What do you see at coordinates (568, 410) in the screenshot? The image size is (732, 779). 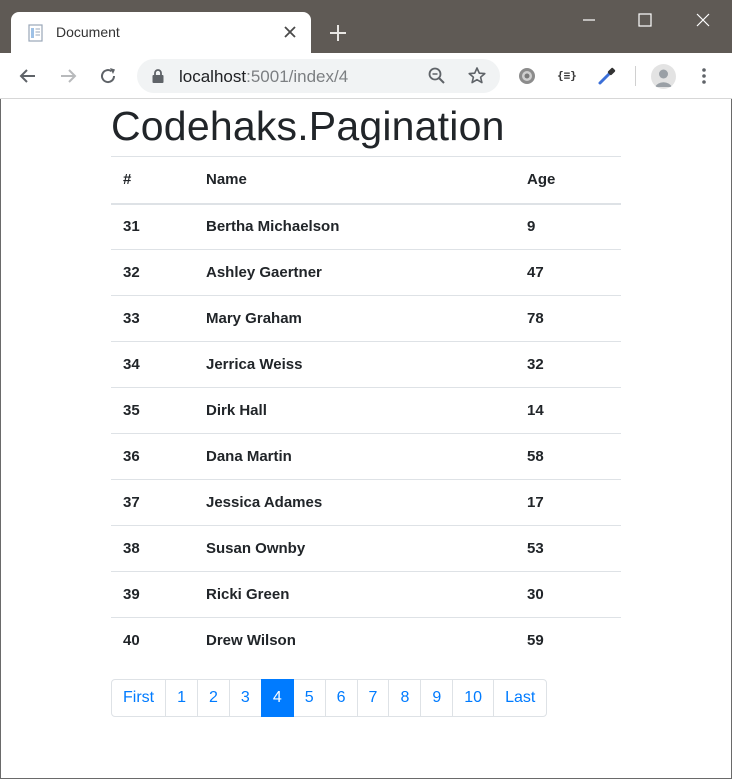 I see `cell-age: 14` at bounding box center [568, 410].